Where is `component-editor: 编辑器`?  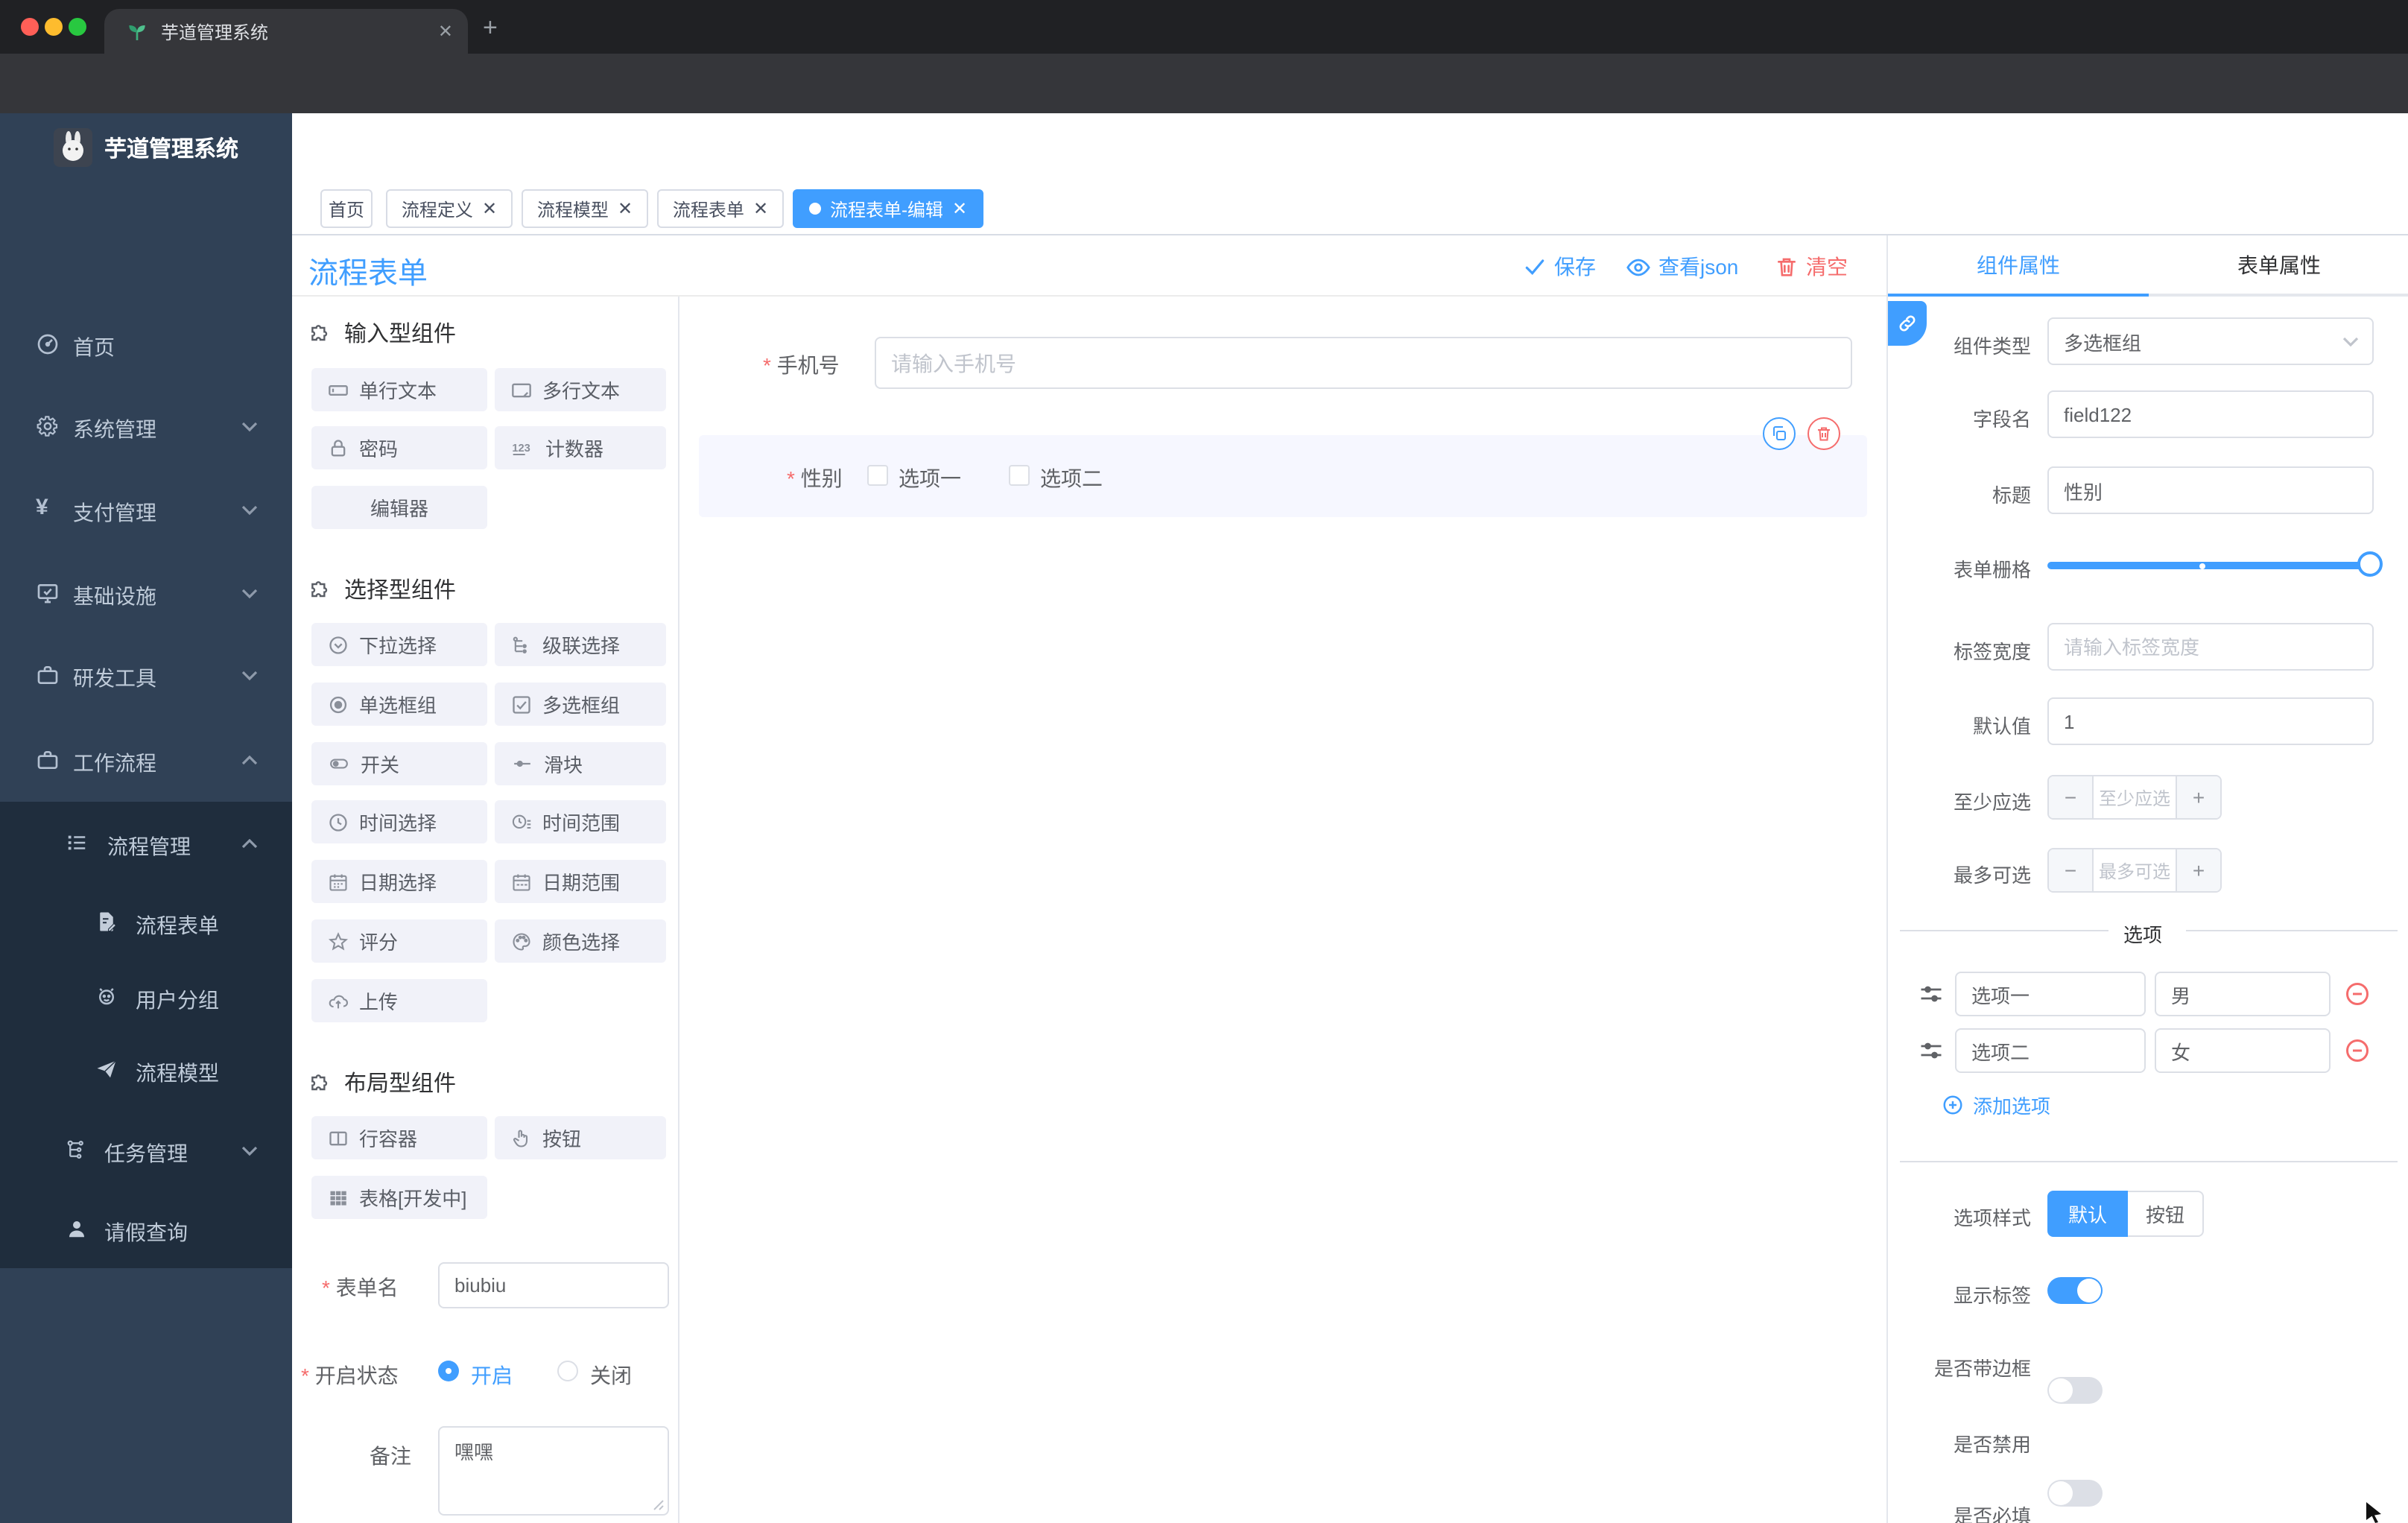
component-editor: 编辑器 is located at coordinates (399, 508).